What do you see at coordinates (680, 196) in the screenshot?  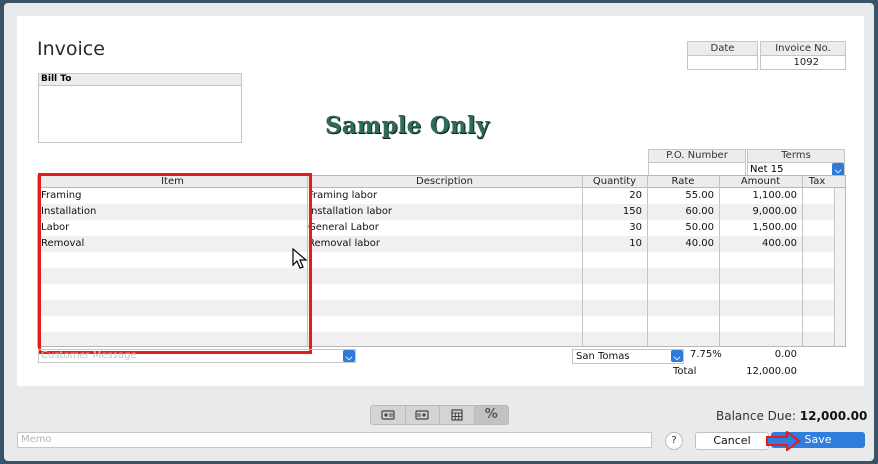 I see `cell-rate: 55.00` at bounding box center [680, 196].